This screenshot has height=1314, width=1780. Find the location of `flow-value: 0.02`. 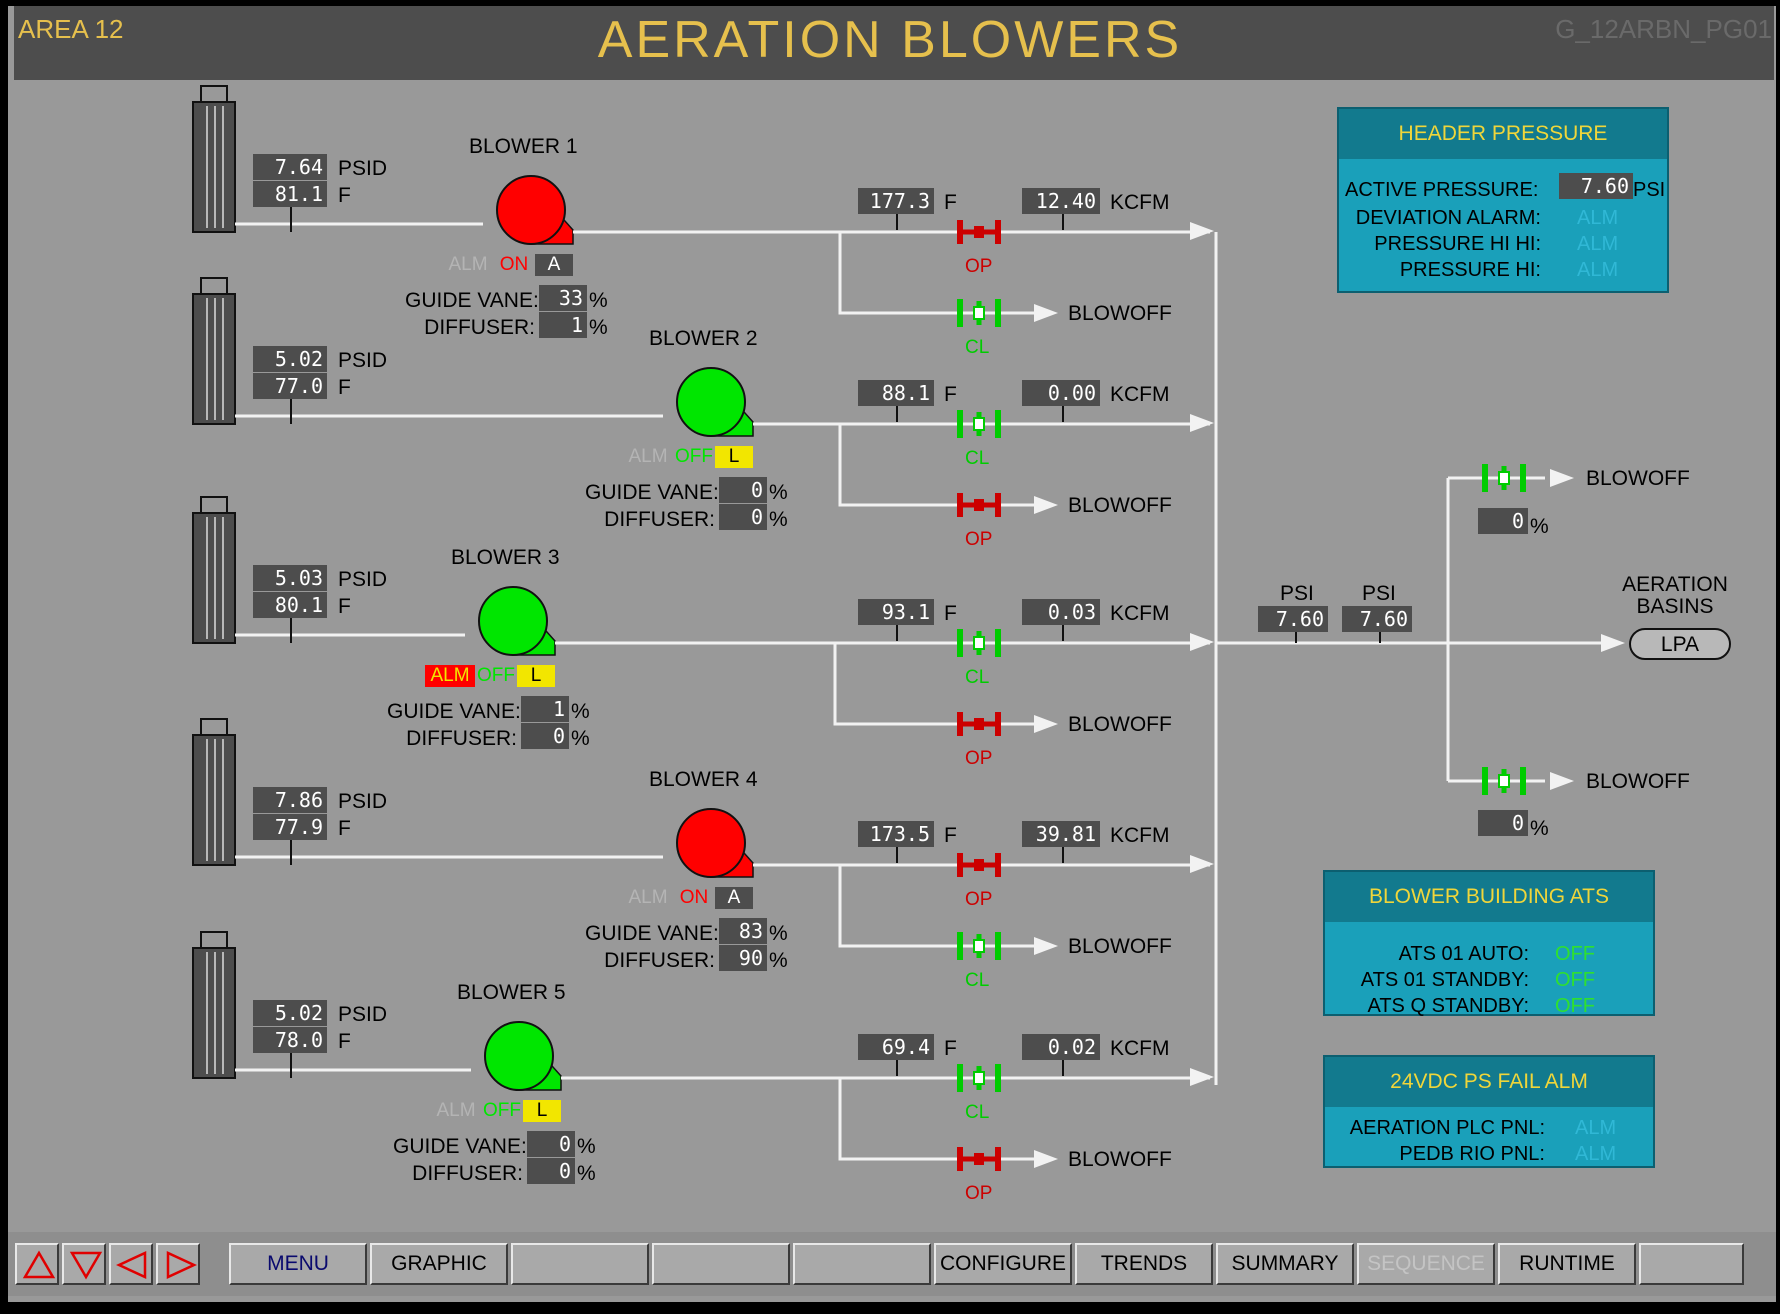

flow-value: 0.02 is located at coordinates (1061, 1047).